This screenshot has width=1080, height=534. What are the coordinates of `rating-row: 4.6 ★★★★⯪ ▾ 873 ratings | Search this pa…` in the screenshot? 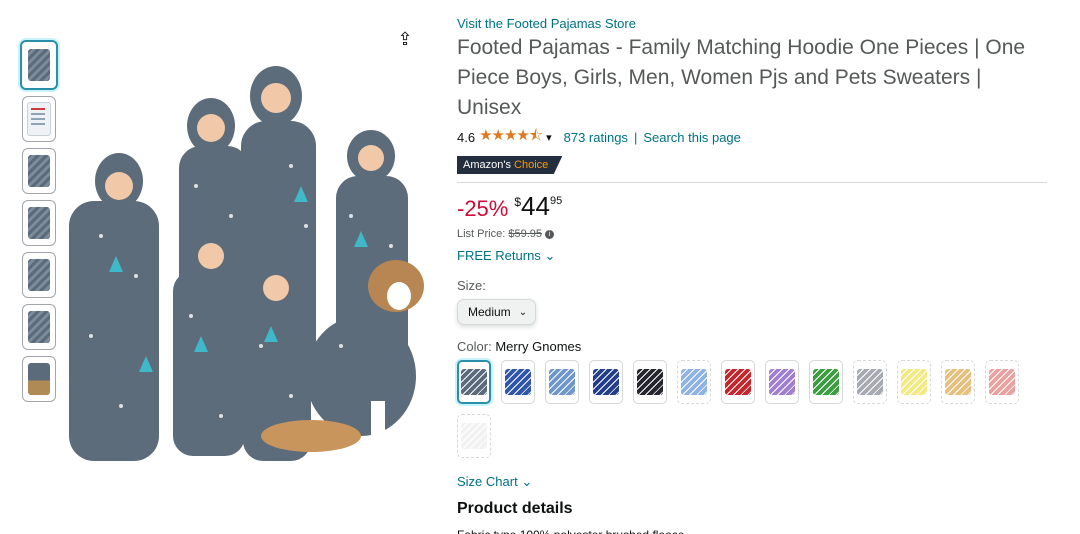 It's located at (752, 137).